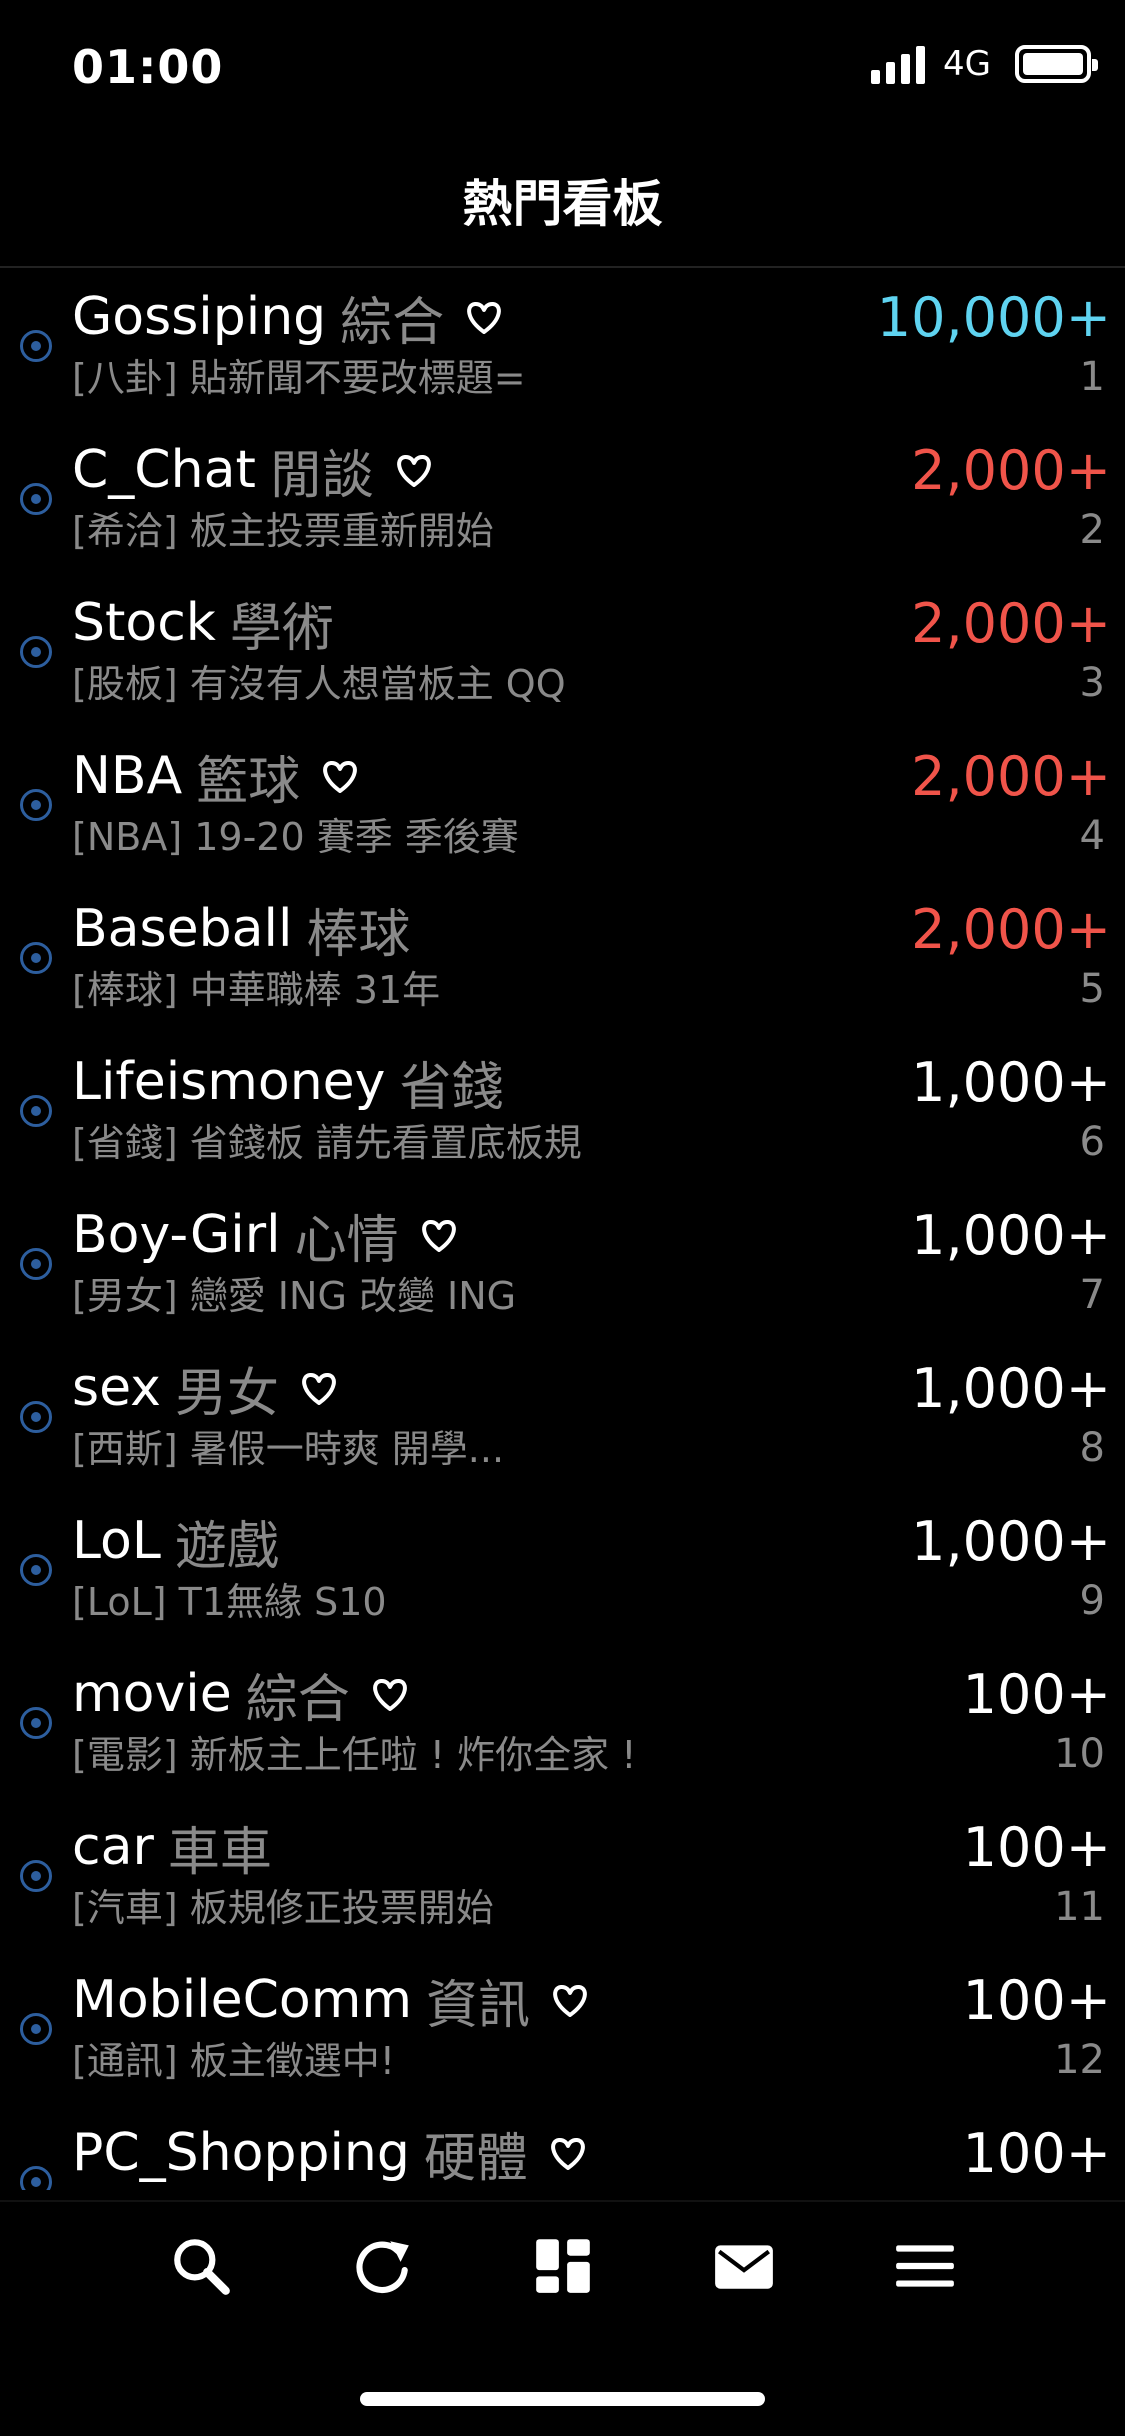 Image resolution: width=1125 pixels, height=2436 pixels. I want to click on board-row: NBA 籃球 [NBA] 19-20 賽季 季後賽 2,000+ 4, so click(562, 807).